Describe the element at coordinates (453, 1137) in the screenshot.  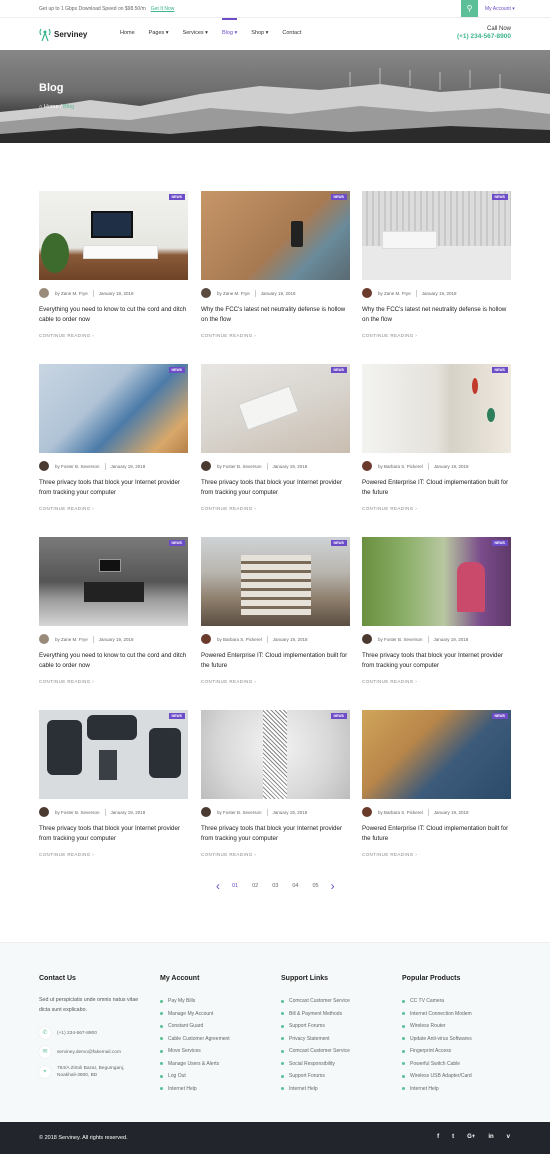
I see `twitter-icon: t` at that location.